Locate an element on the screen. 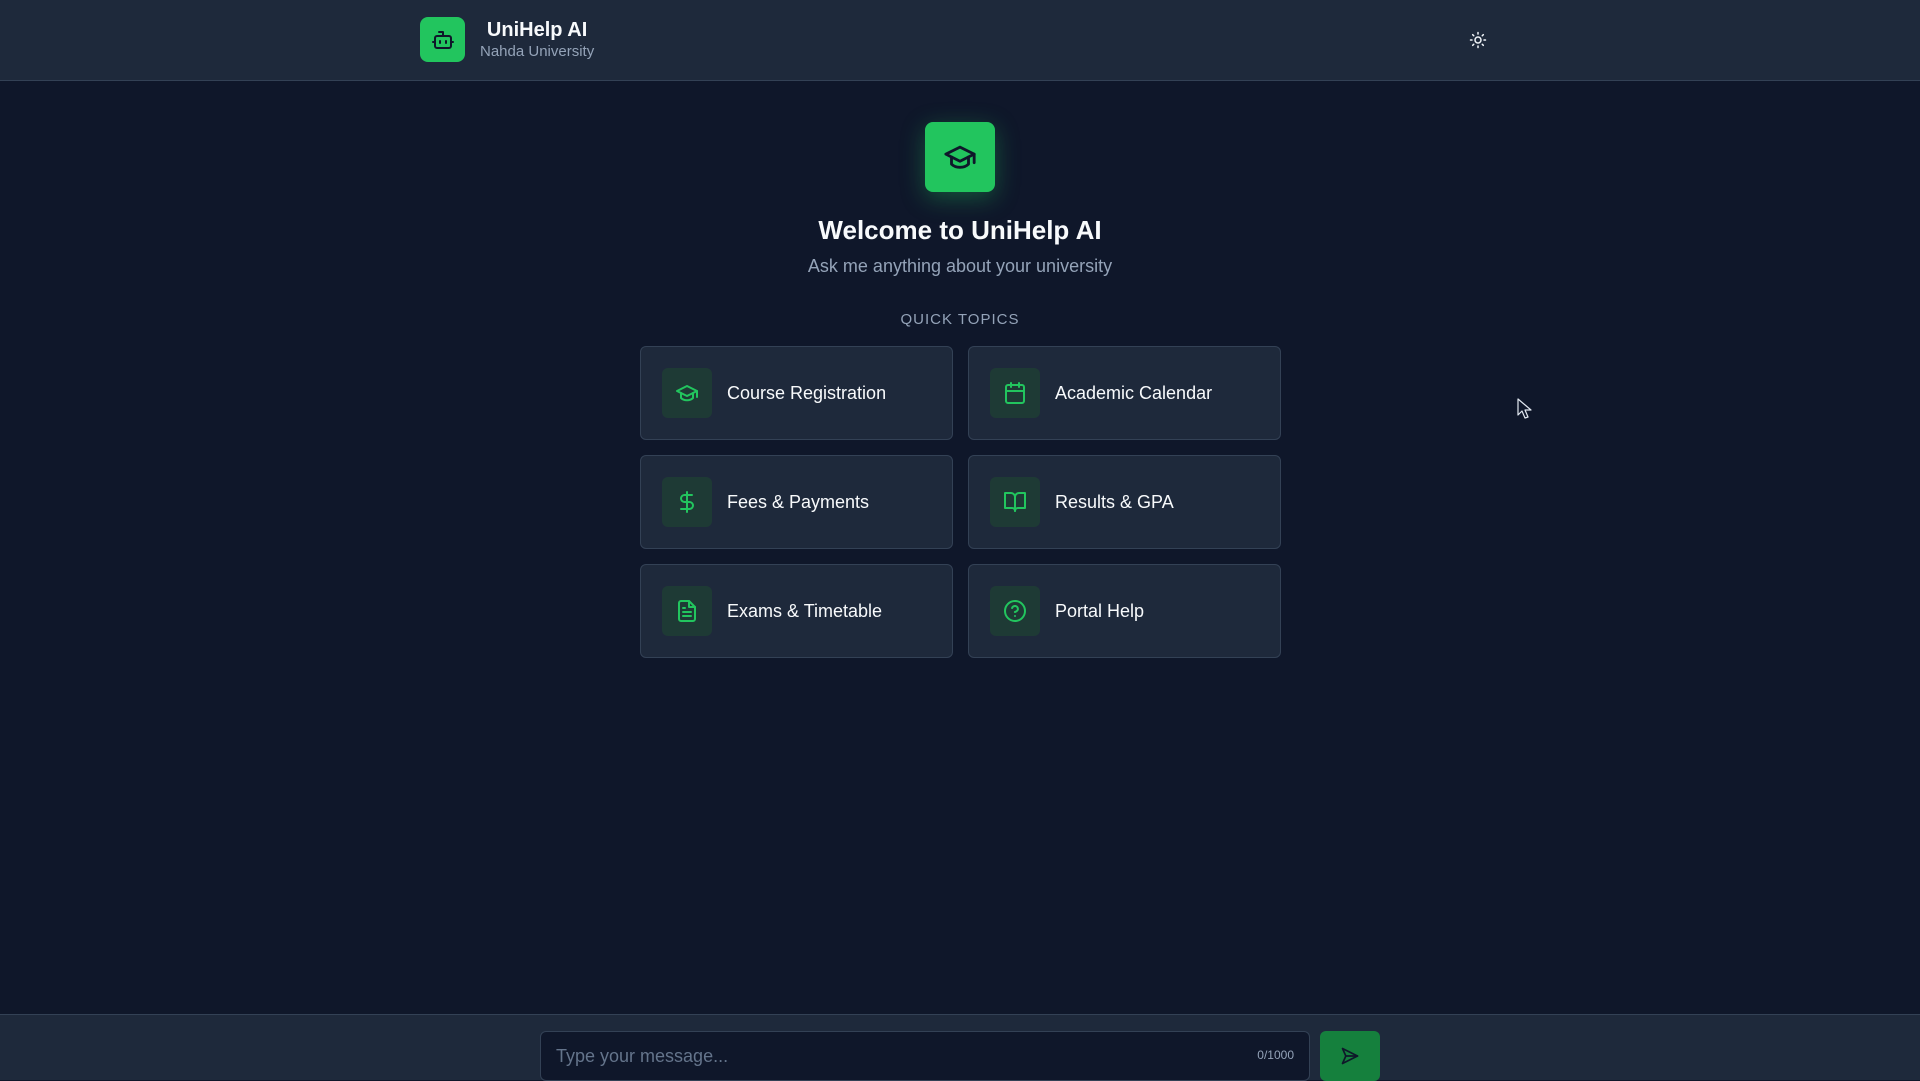  brand: UniHelp AI Nahda University is located at coordinates (507, 39).